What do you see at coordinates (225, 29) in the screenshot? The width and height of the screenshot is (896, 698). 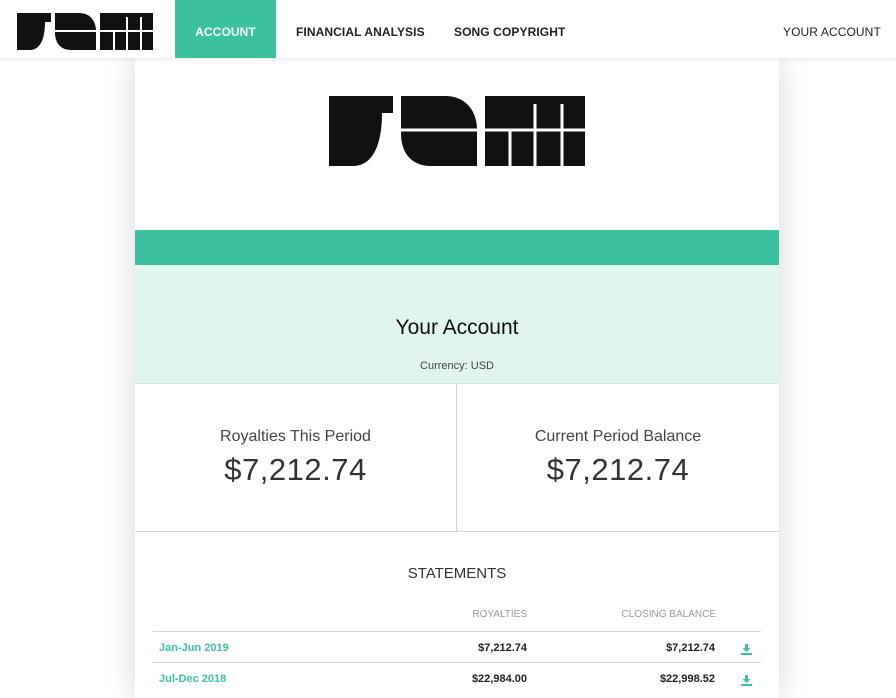 I see `tab-account: ACCOUNT` at bounding box center [225, 29].